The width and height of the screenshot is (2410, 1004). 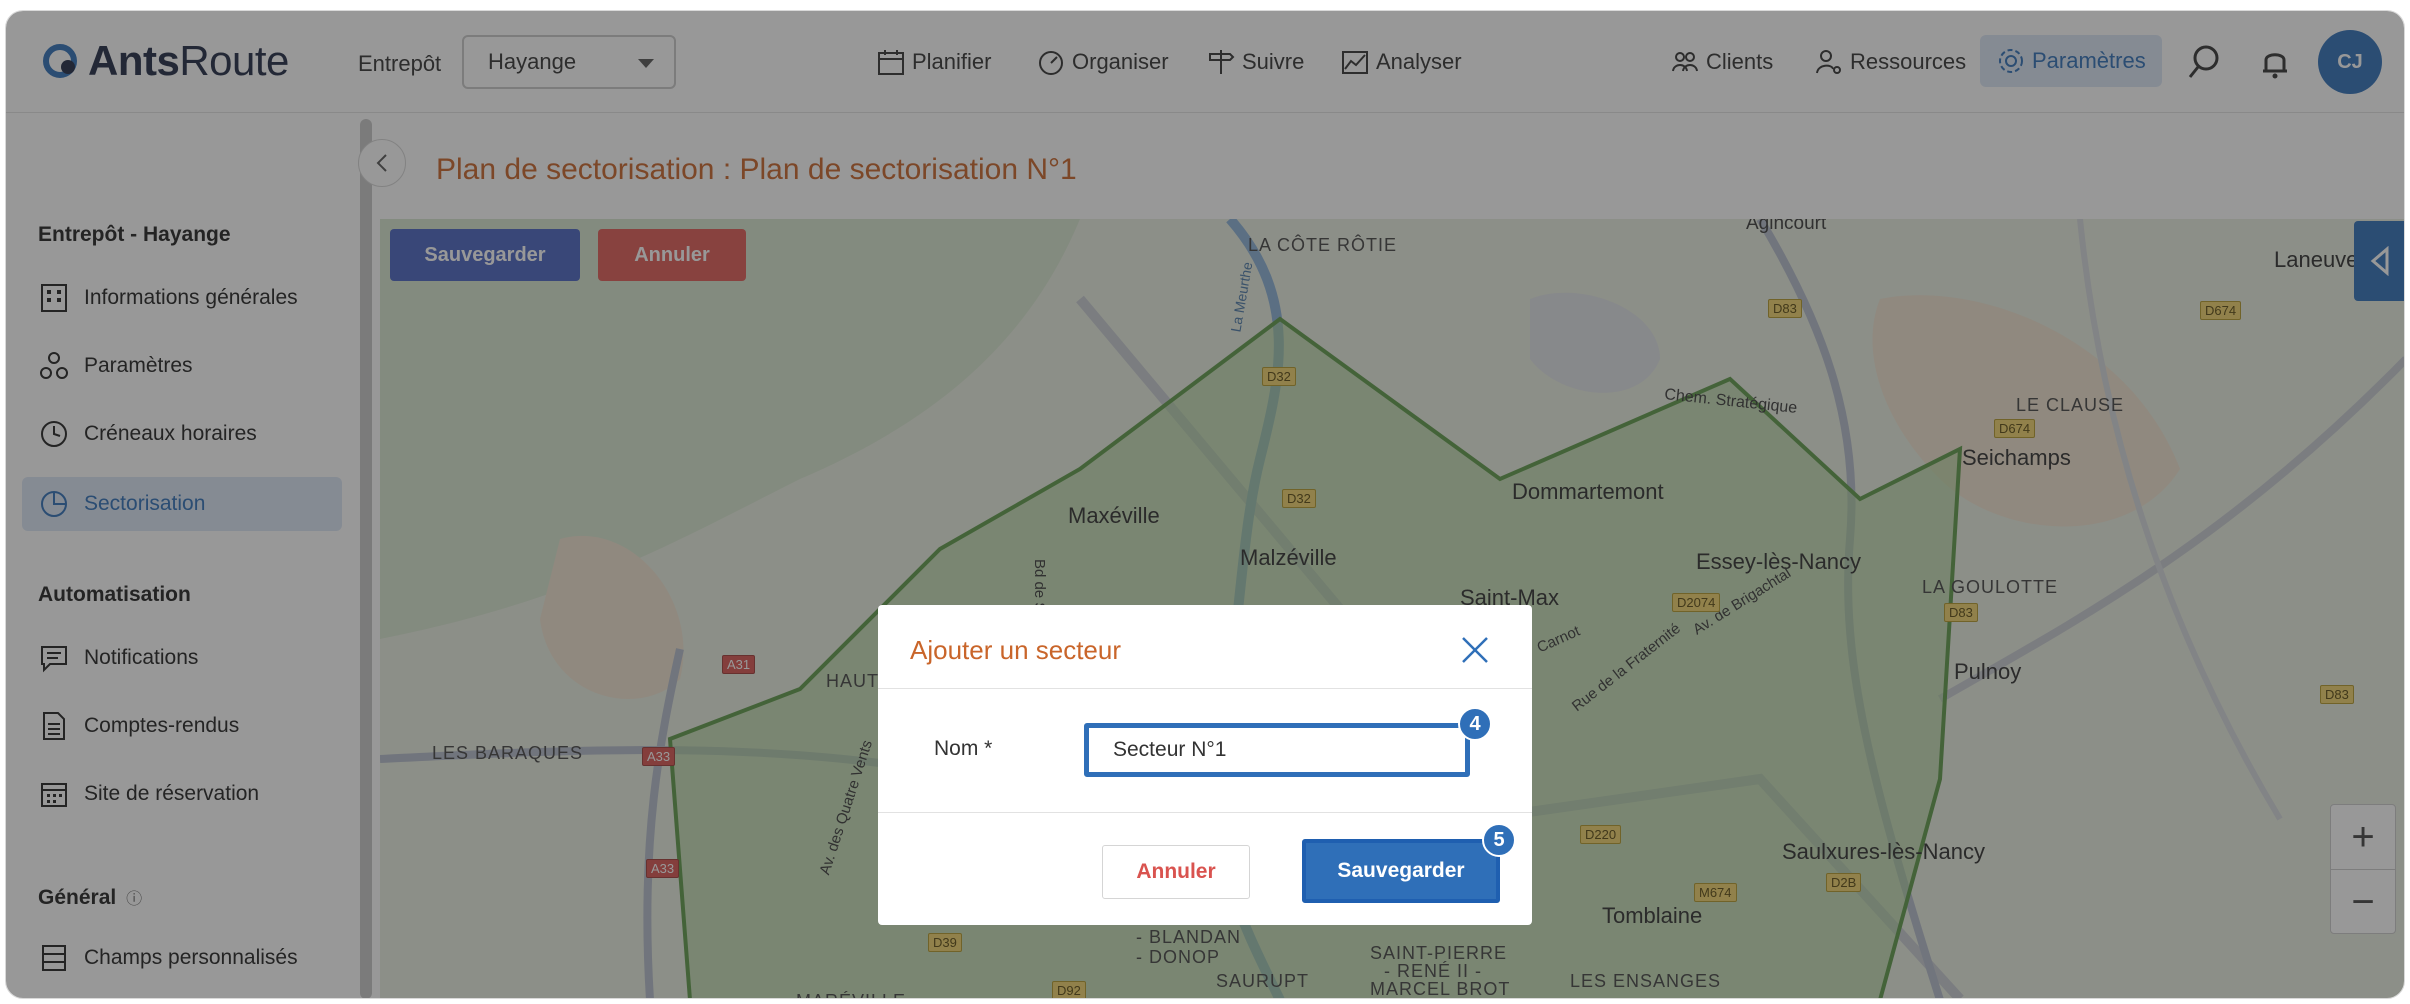 What do you see at coordinates (1499, 840) in the screenshot?
I see `step-badge-5: 5` at bounding box center [1499, 840].